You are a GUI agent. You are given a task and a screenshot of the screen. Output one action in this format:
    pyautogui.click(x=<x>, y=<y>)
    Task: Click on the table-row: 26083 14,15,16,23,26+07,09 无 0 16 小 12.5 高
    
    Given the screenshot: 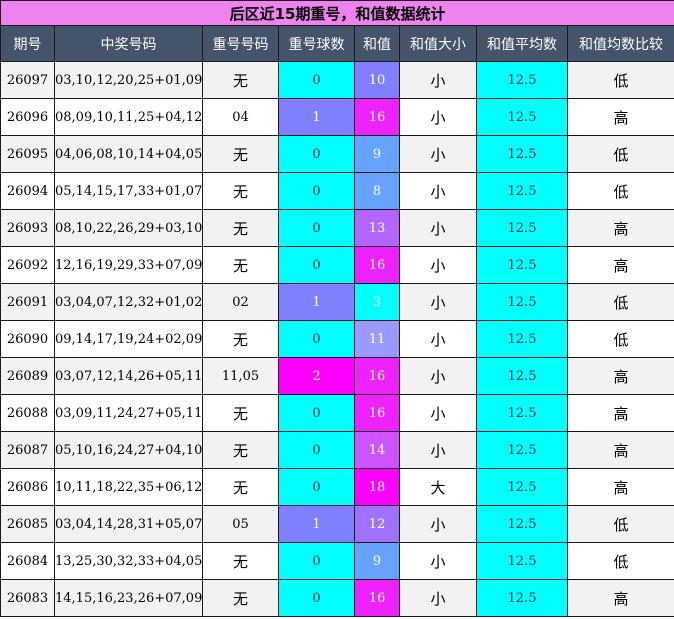 What is the action you would take?
    pyautogui.click(x=337, y=598)
    